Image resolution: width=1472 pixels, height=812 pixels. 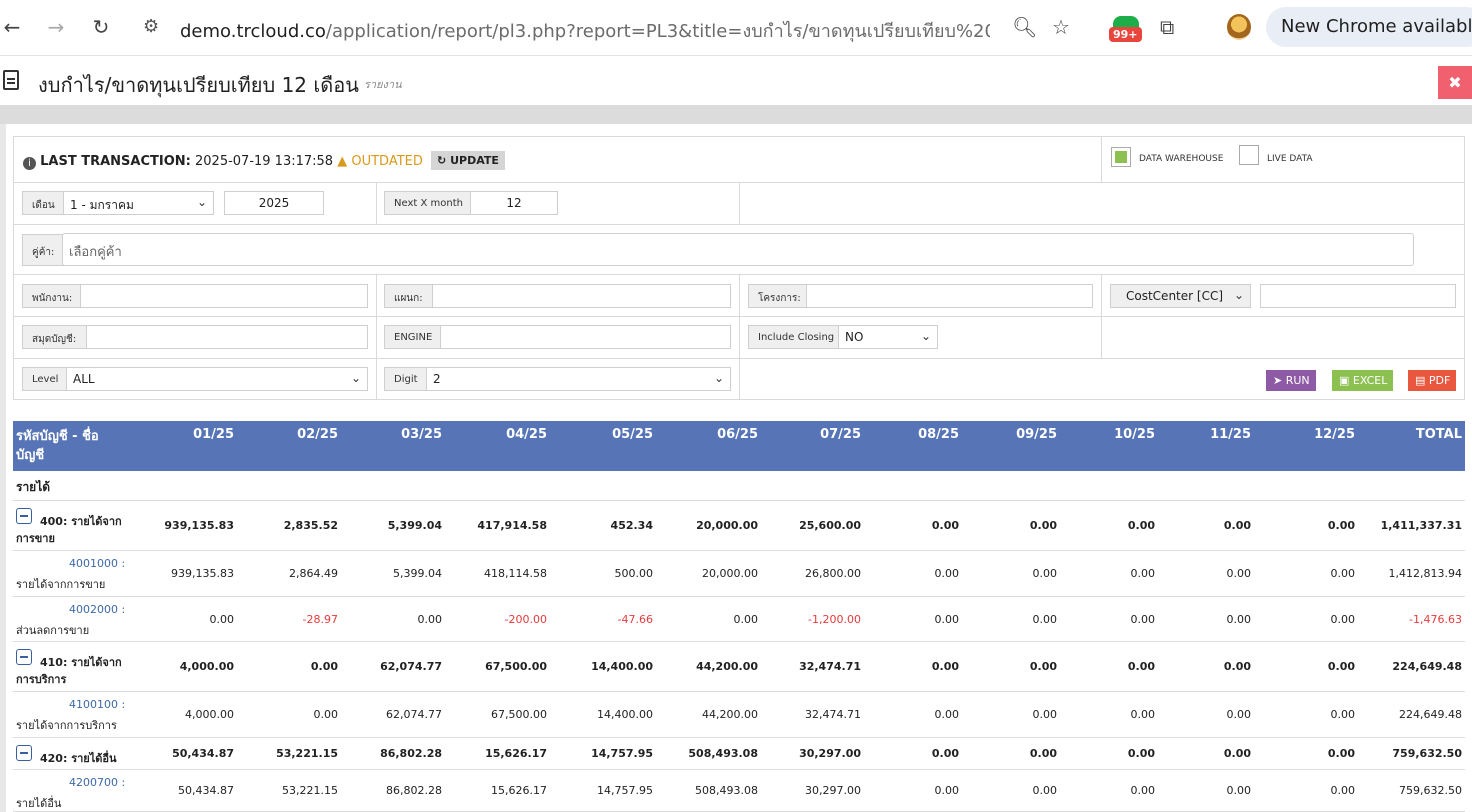 What do you see at coordinates (1455, 82) in the screenshot?
I see `close-button: ✖` at bounding box center [1455, 82].